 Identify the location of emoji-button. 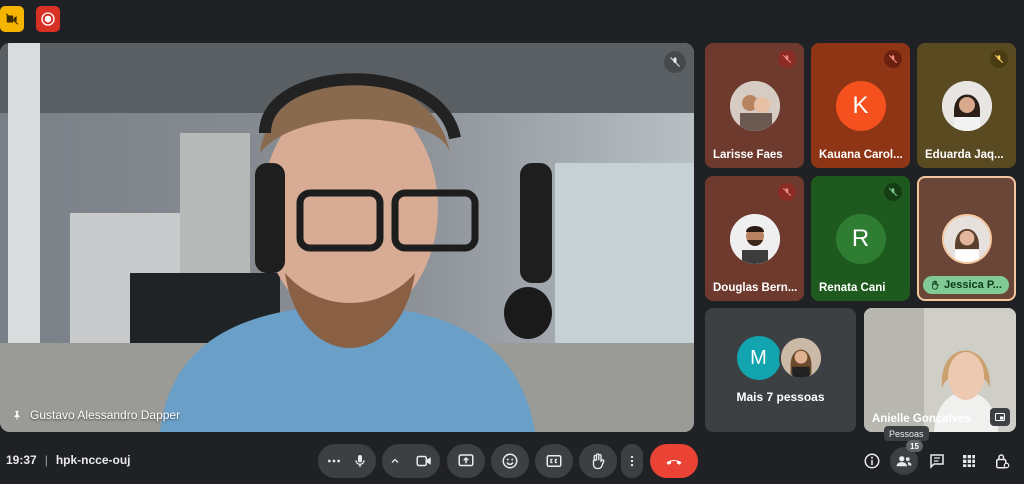
(510, 461).